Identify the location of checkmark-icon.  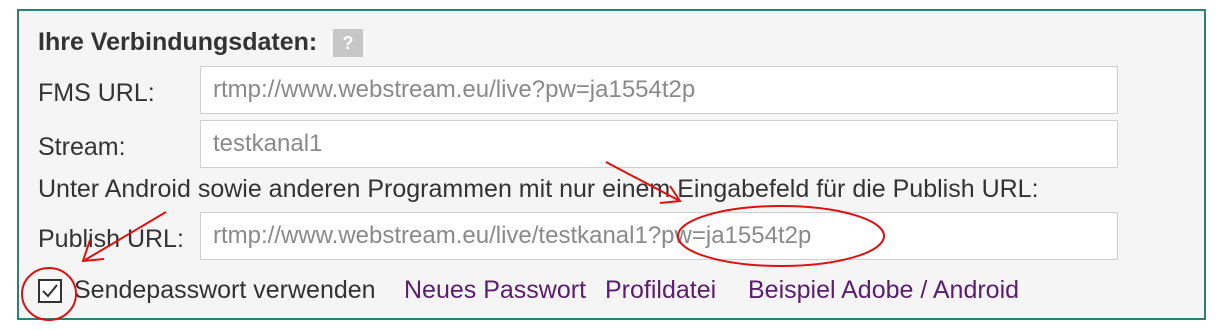
(50, 291).